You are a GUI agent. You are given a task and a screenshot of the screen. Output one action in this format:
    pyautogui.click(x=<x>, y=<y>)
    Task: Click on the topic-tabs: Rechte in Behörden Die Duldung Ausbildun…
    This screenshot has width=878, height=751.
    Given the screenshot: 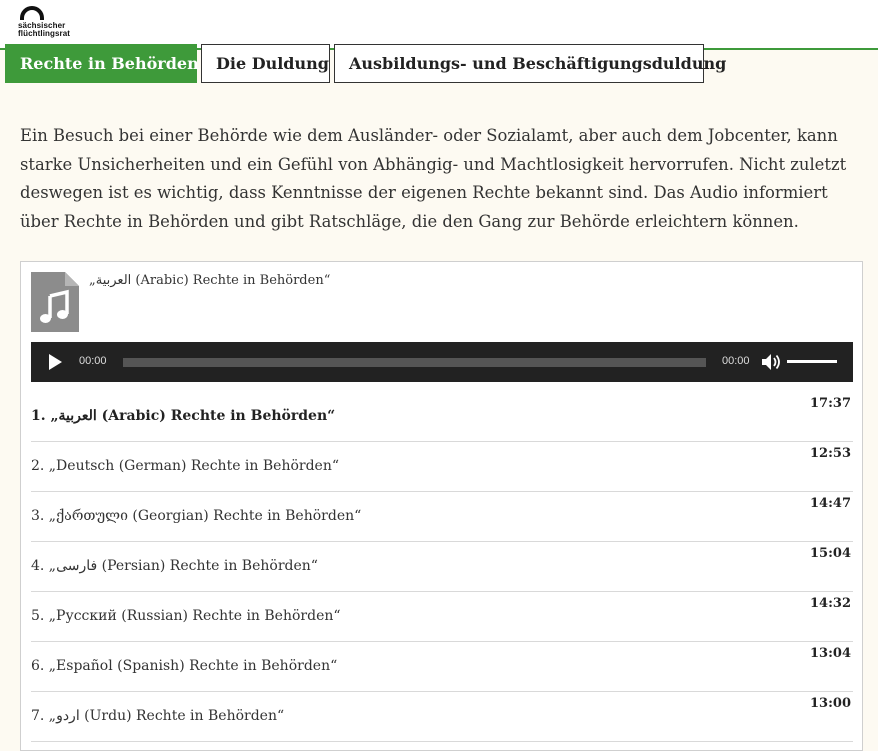 What is the action you would take?
    pyautogui.click(x=365, y=63)
    